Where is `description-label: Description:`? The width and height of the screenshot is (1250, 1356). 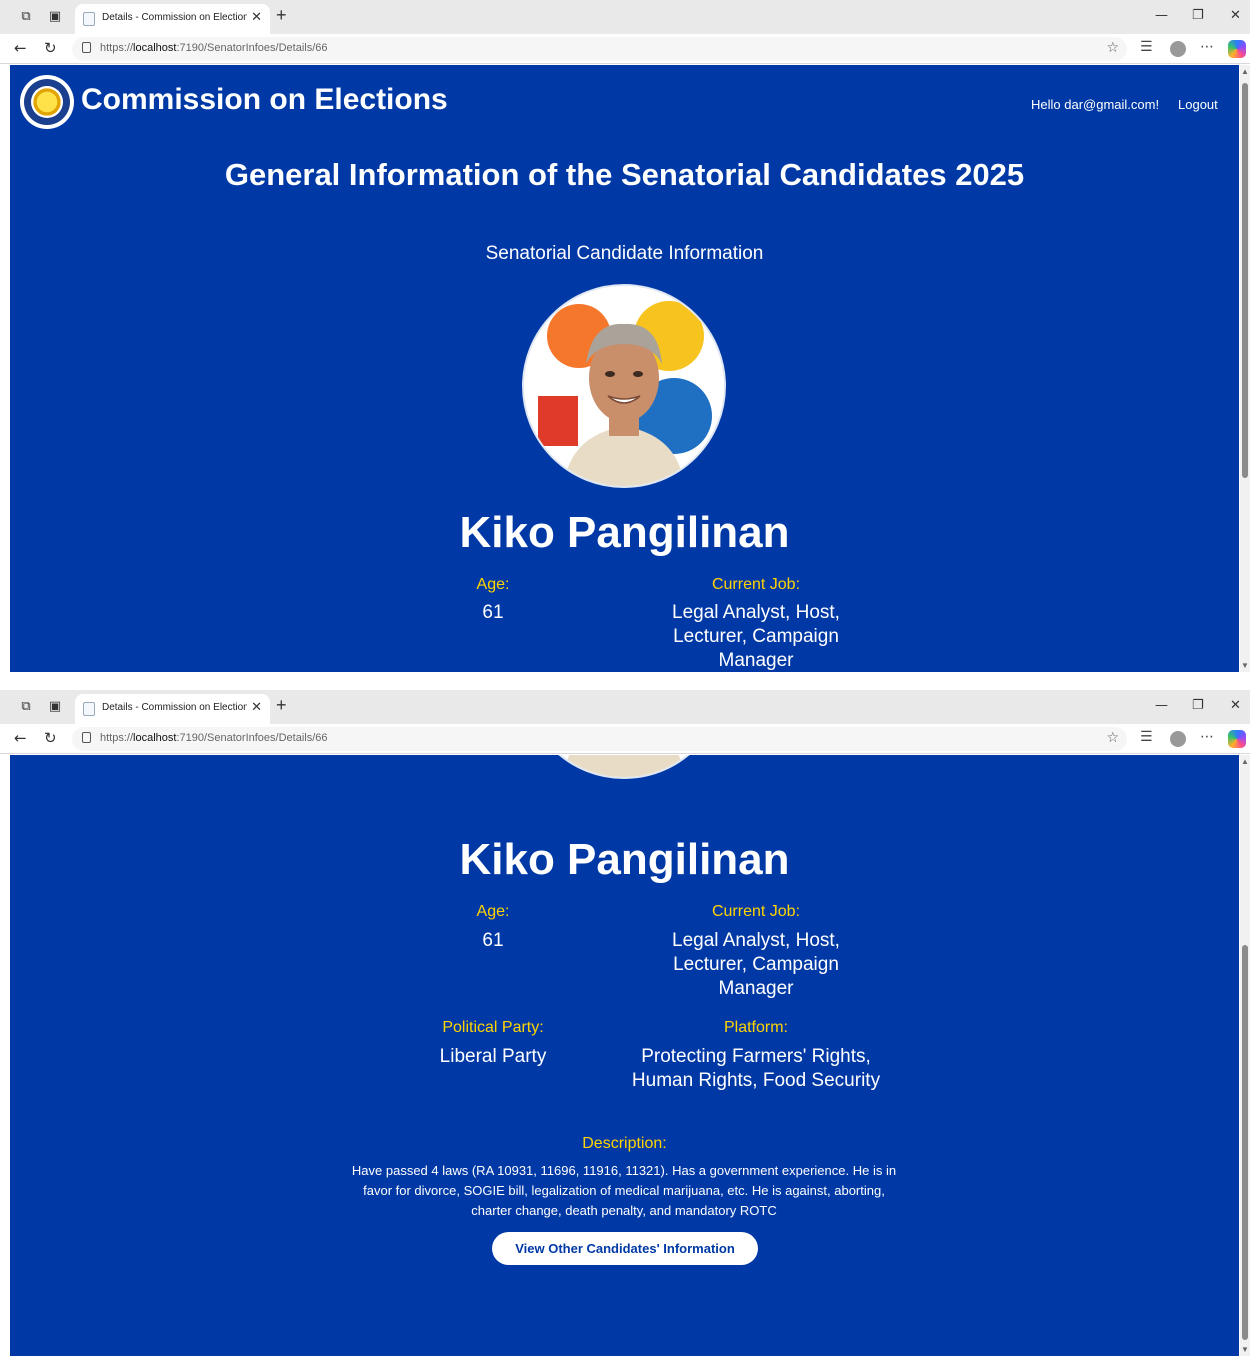
description-label: Description: is located at coordinates (624, 1143).